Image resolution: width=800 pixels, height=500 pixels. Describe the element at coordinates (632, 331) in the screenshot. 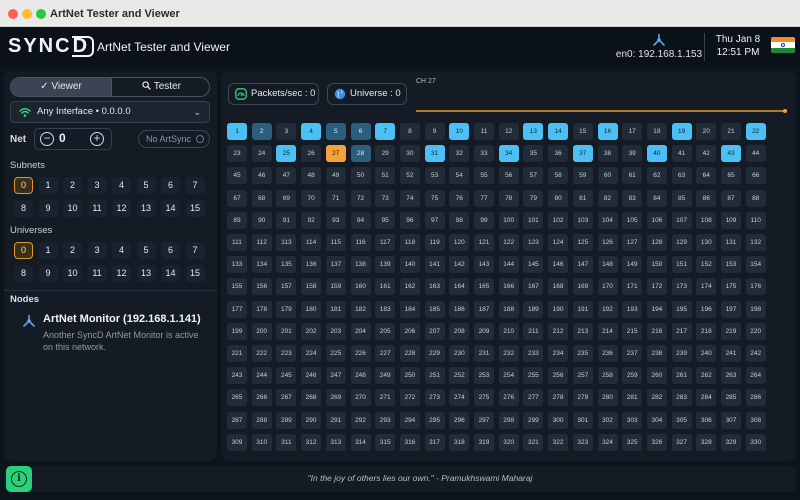

I see `channel-cell-215: 215` at that location.